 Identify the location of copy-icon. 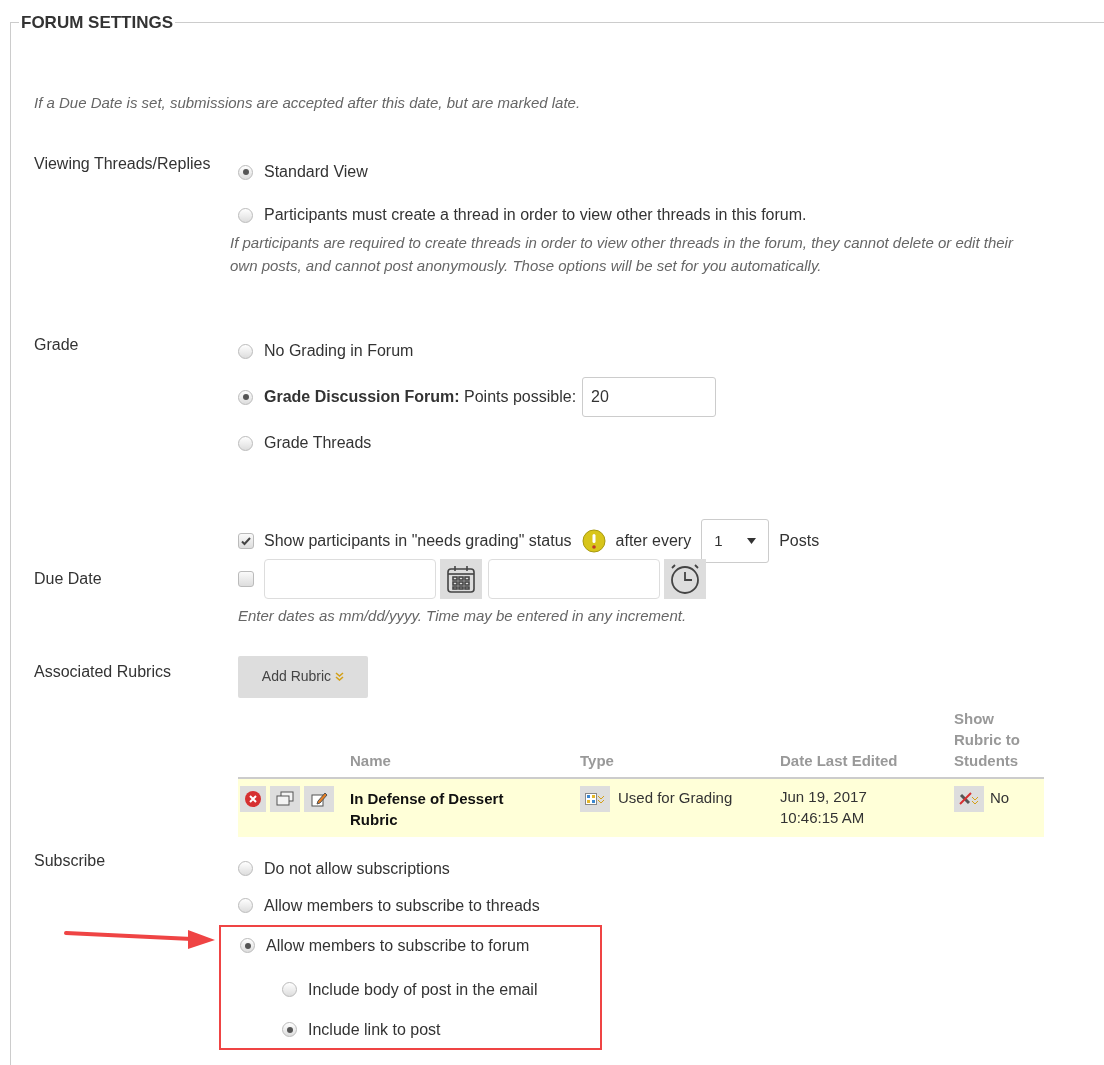
(285, 798).